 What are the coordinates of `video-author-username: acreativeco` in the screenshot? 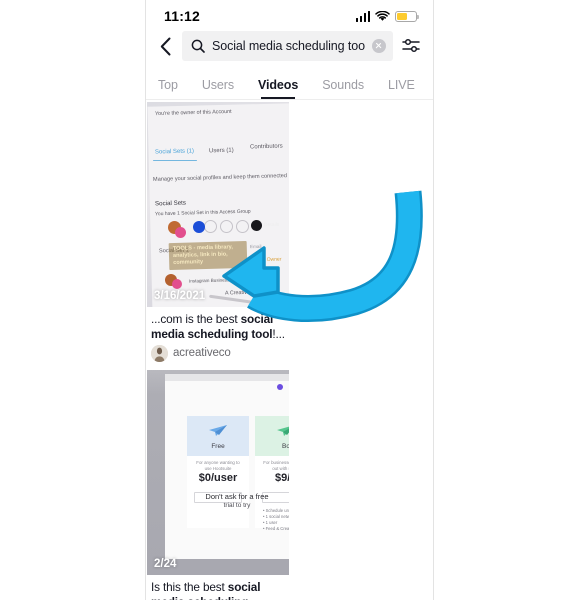 It's located at (229, 353).